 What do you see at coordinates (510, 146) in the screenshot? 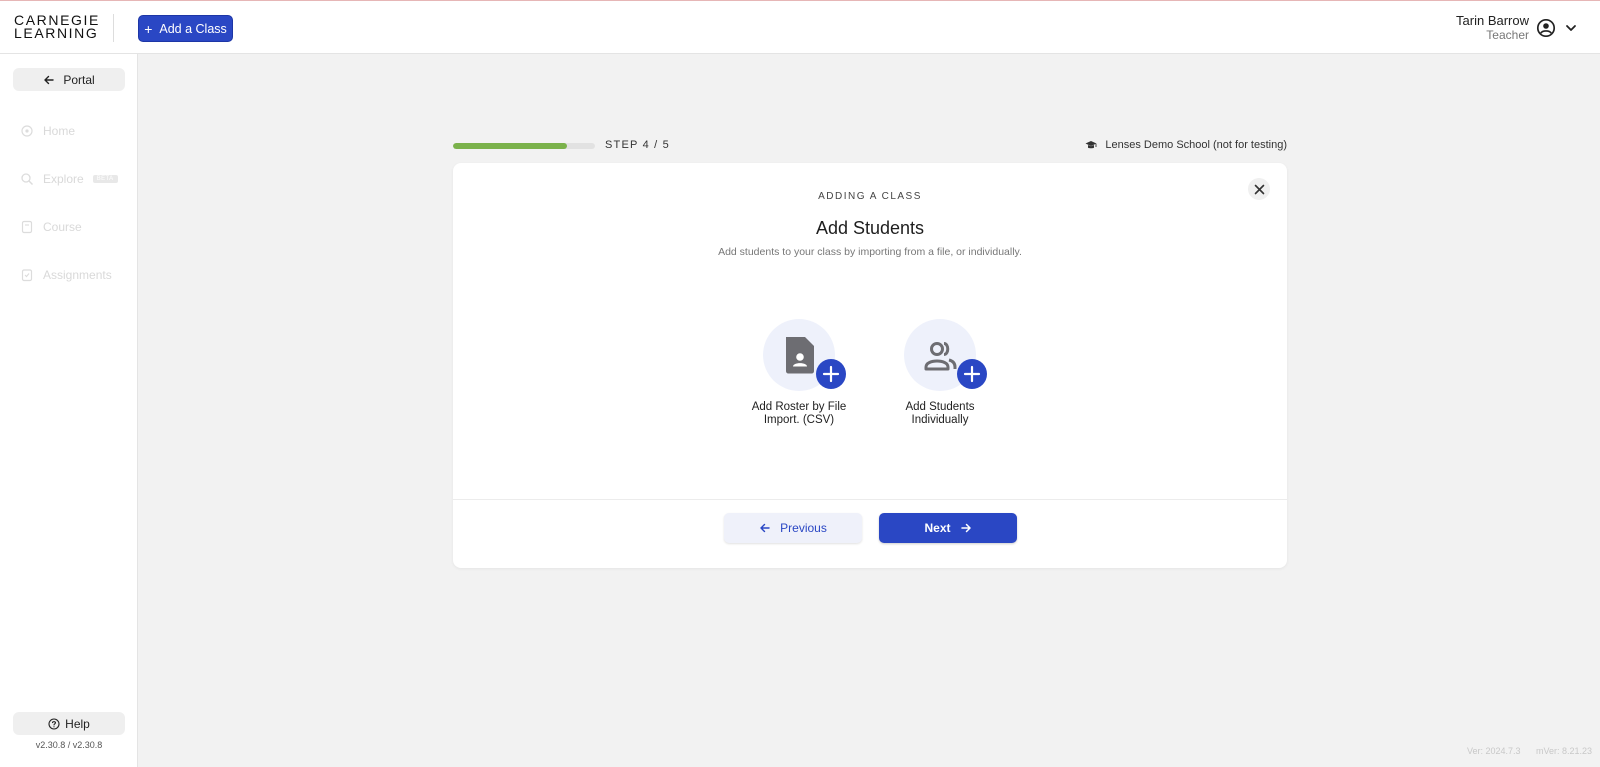
I see `progress-bar-fill` at bounding box center [510, 146].